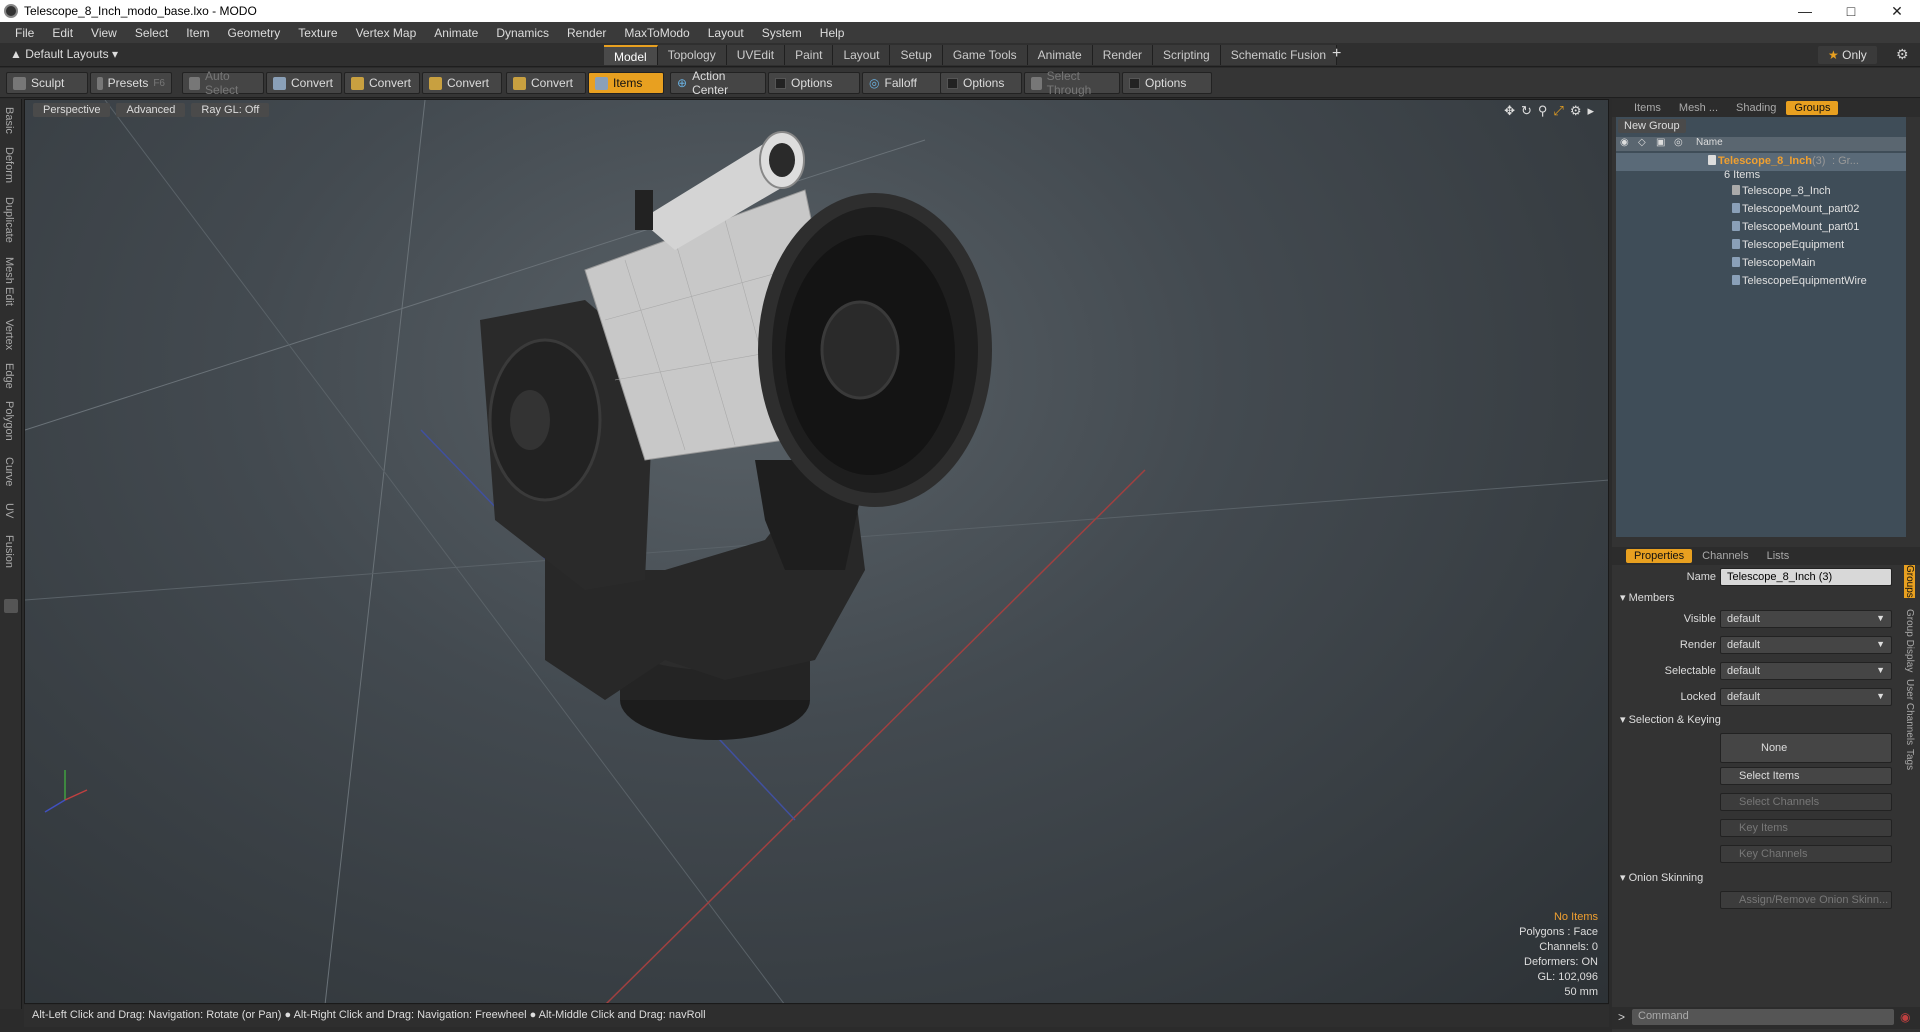 This screenshot has height=1032, width=1920. I want to click on options-button-3: Options, so click(1167, 83).